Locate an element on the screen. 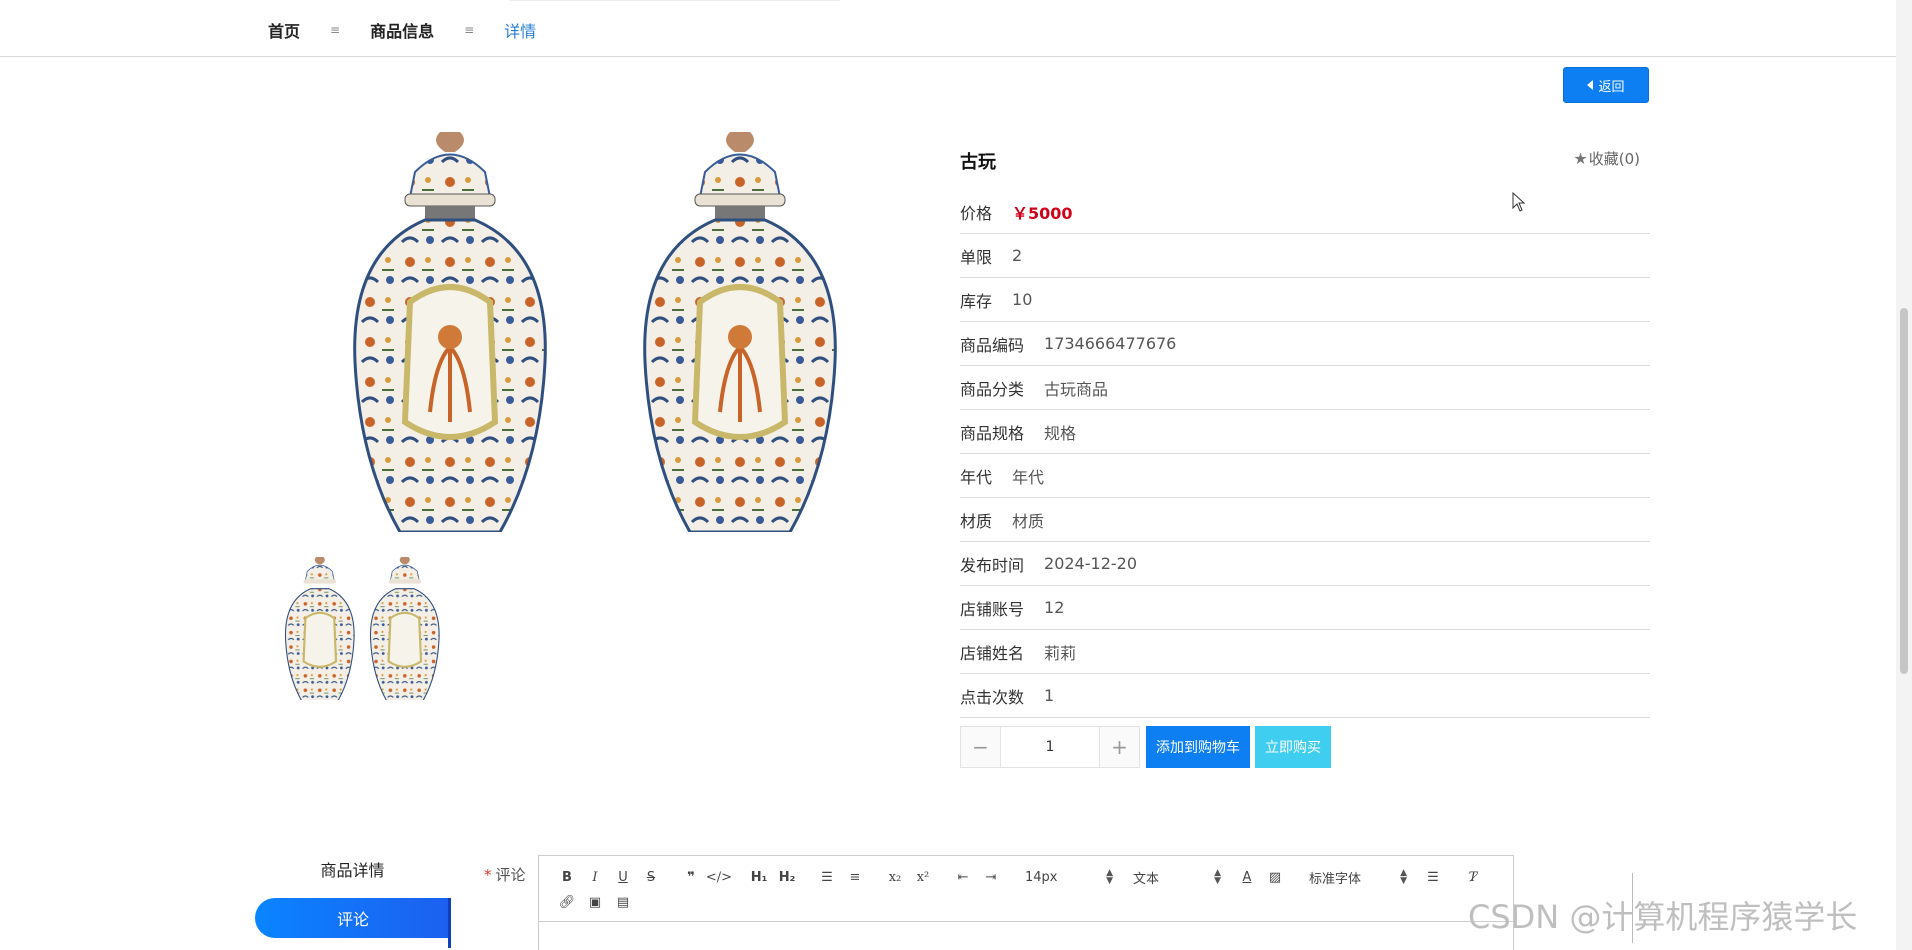 This screenshot has height=950, width=1912. field-label: 商品编码 is located at coordinates (992, 345).